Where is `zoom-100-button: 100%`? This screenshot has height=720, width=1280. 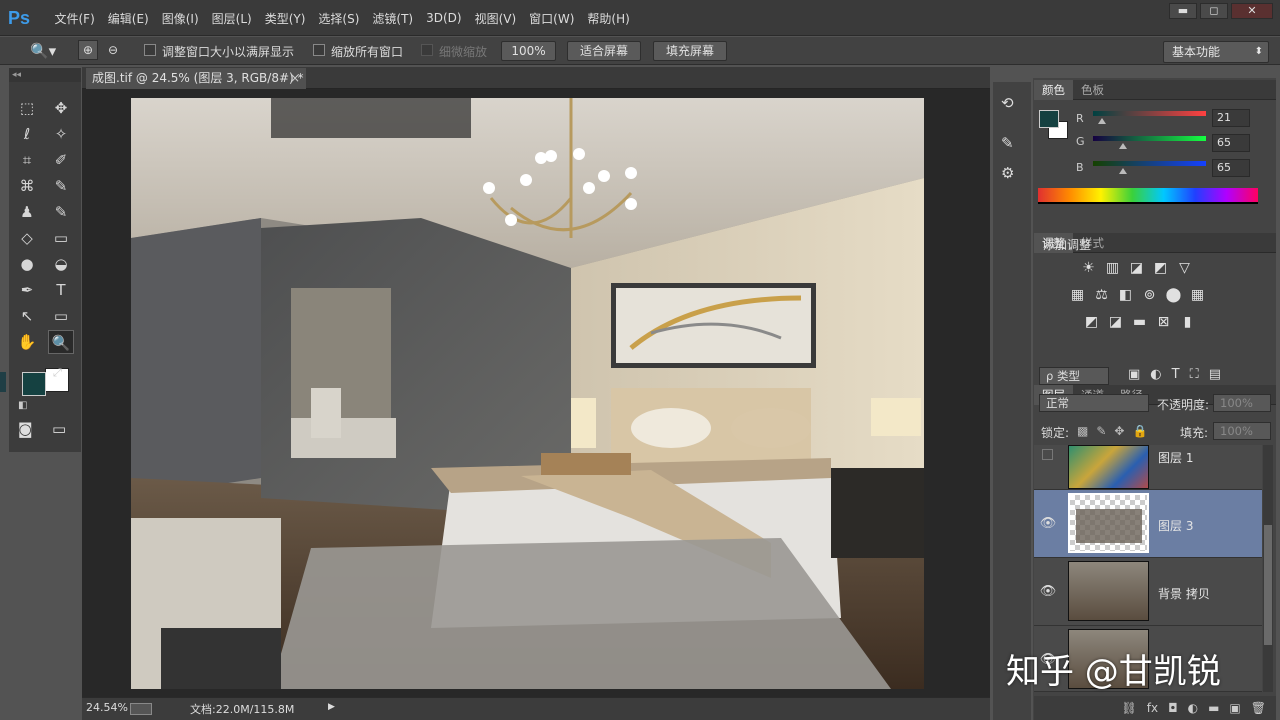 zoom-100-button: 100% is located at coordinates (528, 51).